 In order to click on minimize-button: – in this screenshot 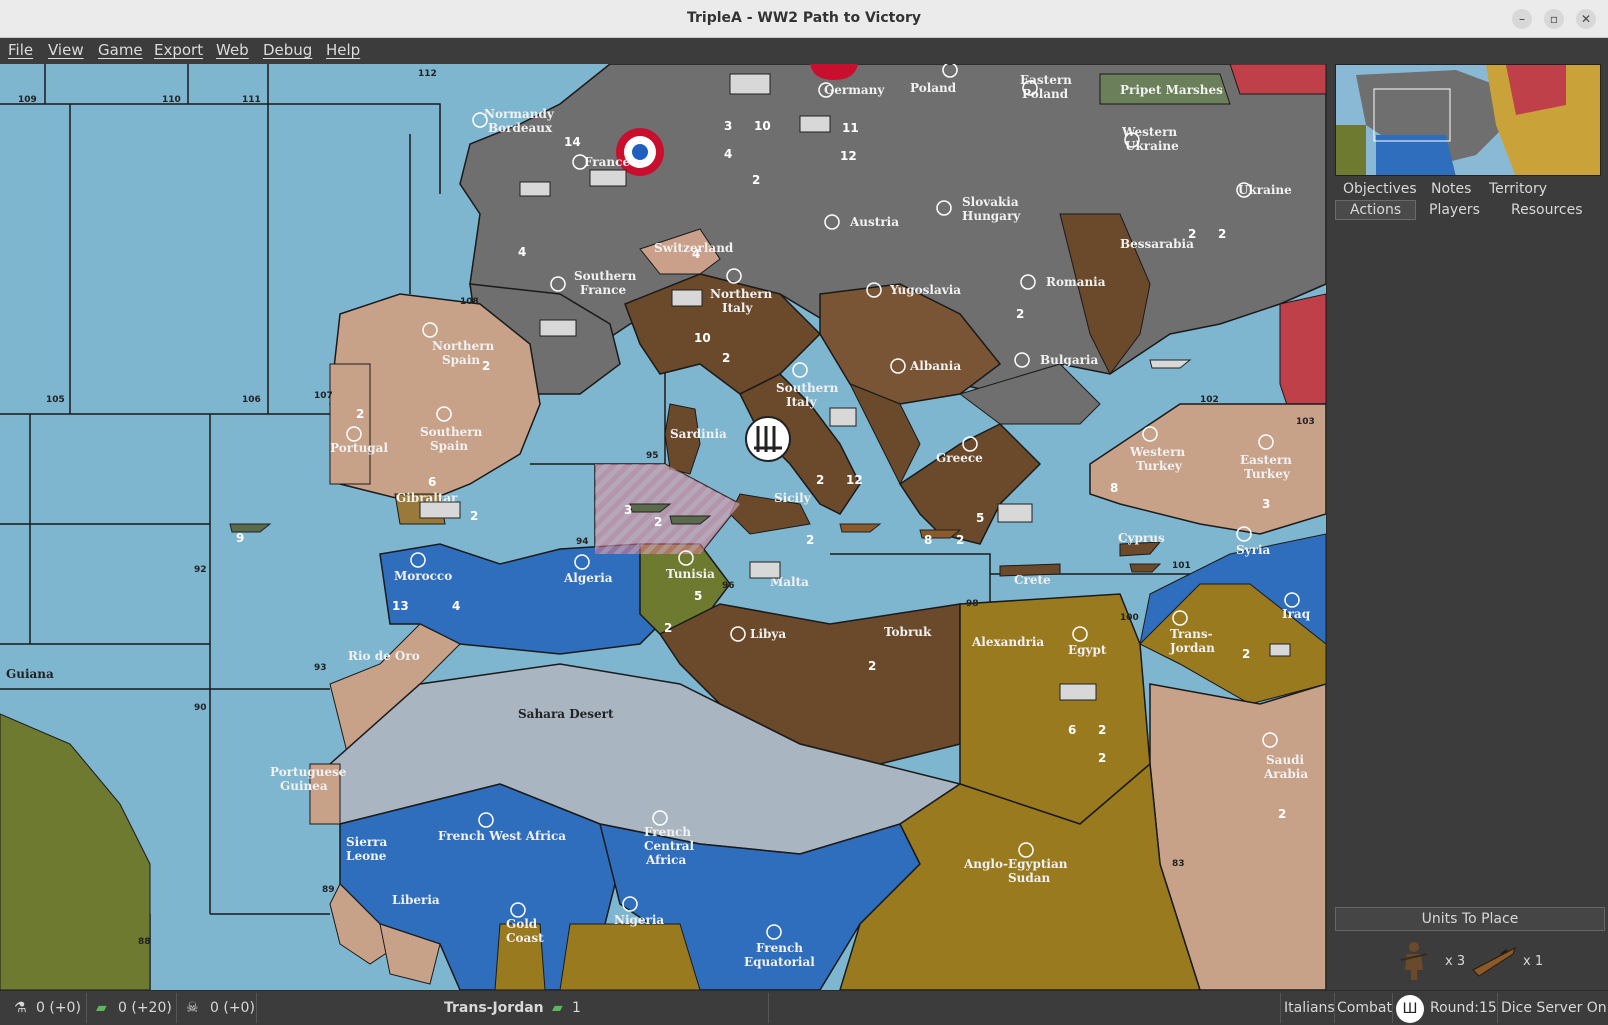, I will do `click(1522, 19)`.